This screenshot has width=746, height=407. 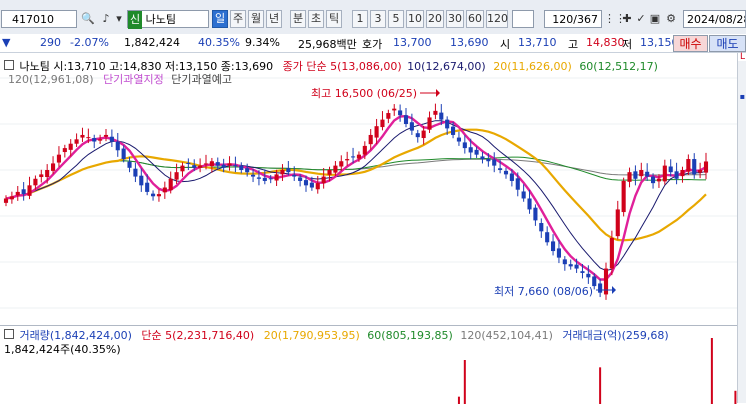 I want to click on scroll-marker-icon: ▪, so click(x=742, y=97).